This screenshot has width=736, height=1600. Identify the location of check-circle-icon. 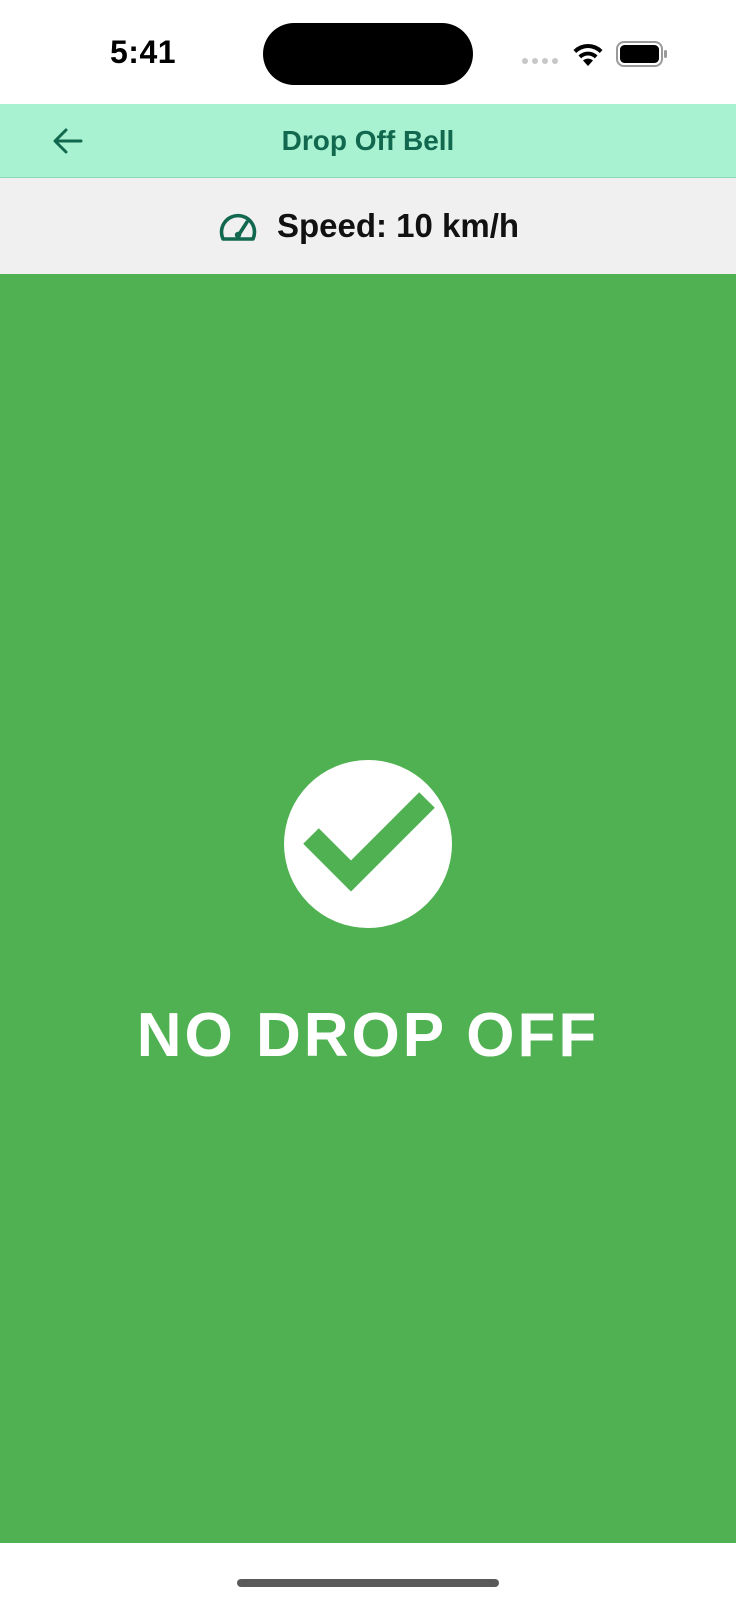
(368, 844).